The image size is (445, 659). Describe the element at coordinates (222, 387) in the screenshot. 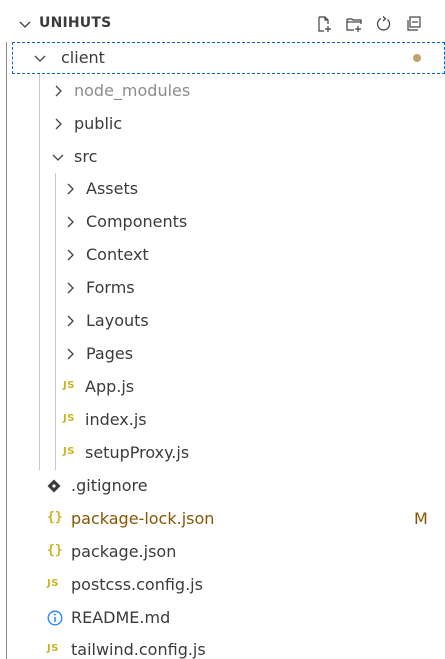

I see `tree-item-app-js: JS App.js` at that location.